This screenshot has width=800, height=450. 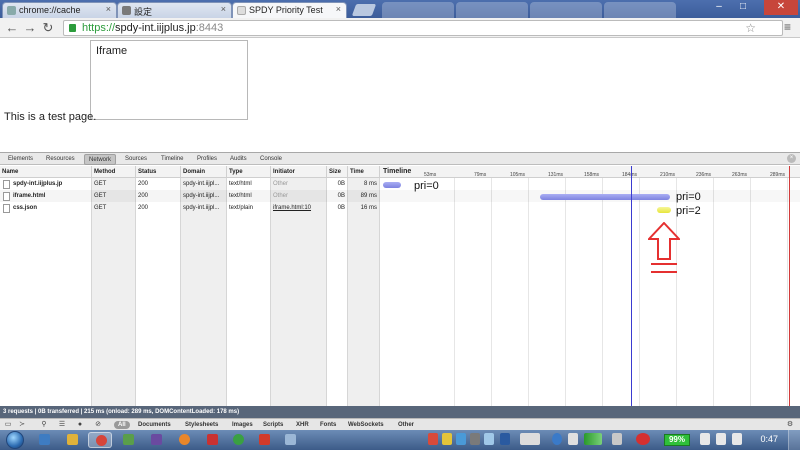 What do you see at coordinates (743, 7) in the screenshot?
I see `maximize-icon: □` at bounding box center [743, 7].